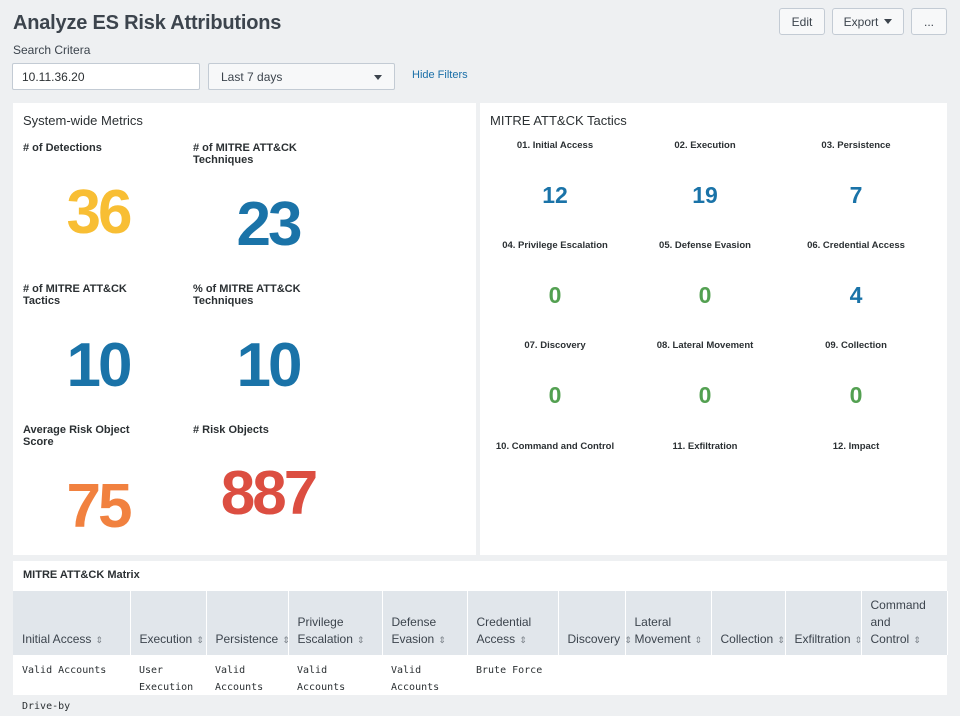  Describe the element at coordinates (705, 195) in the screenshot. I see `tactic-value: 19` at that location.